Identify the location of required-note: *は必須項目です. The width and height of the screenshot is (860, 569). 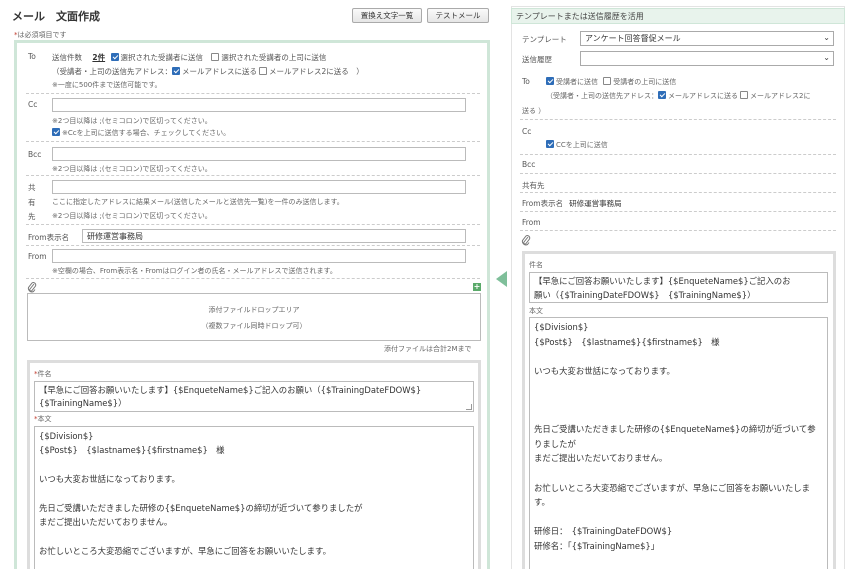
(40, 35).